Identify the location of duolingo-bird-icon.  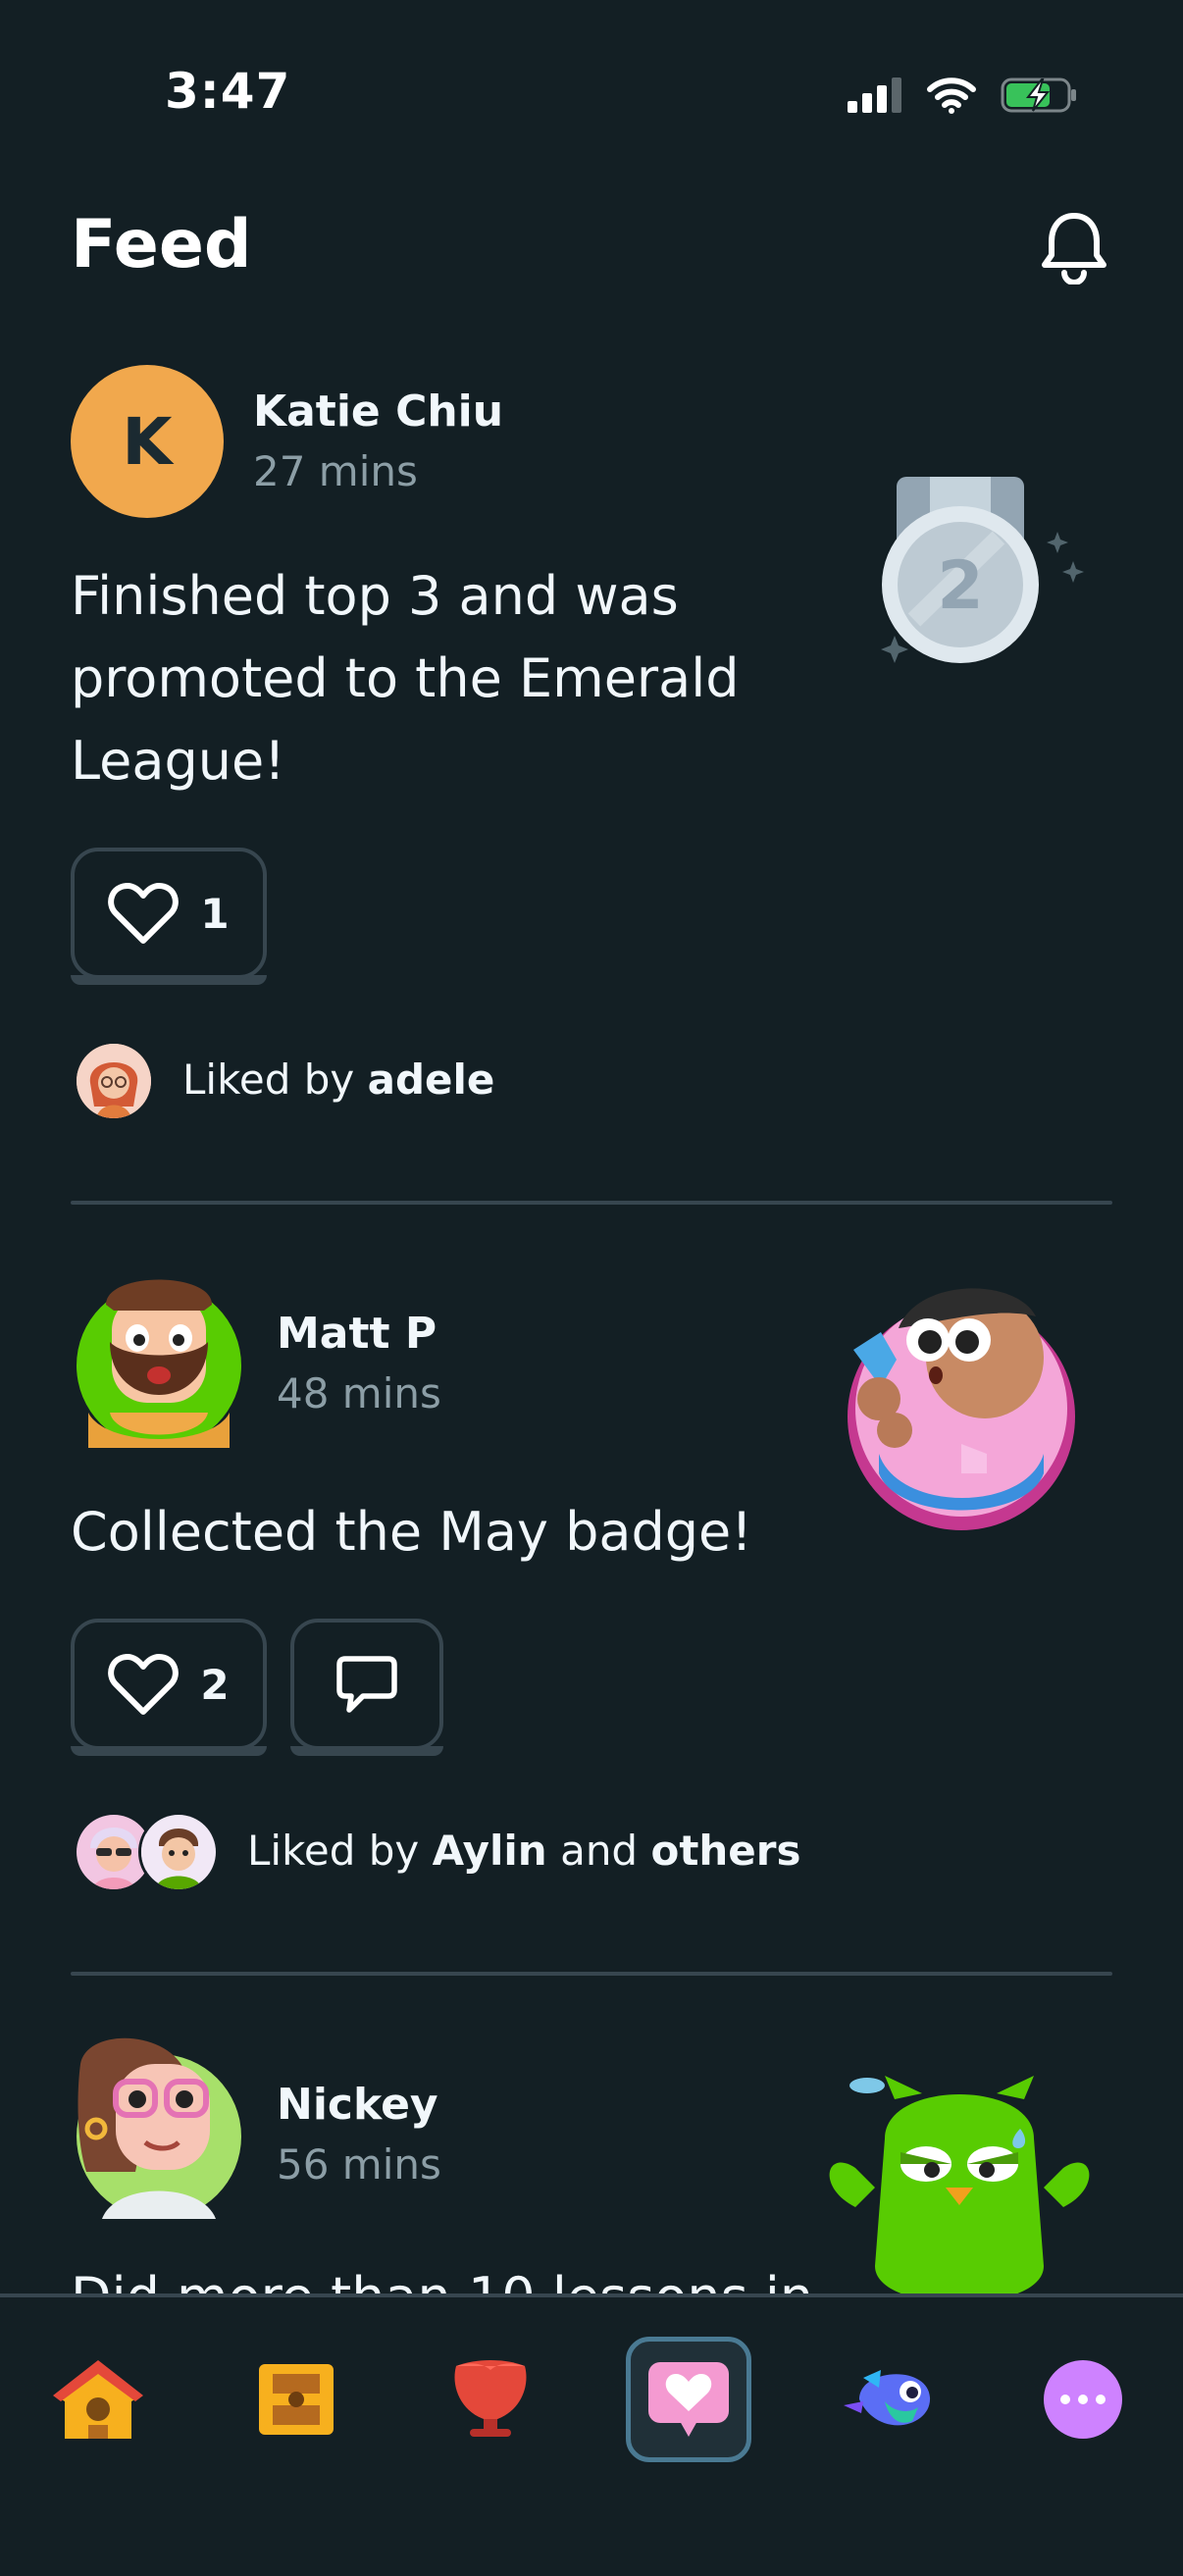
(888, 2398).